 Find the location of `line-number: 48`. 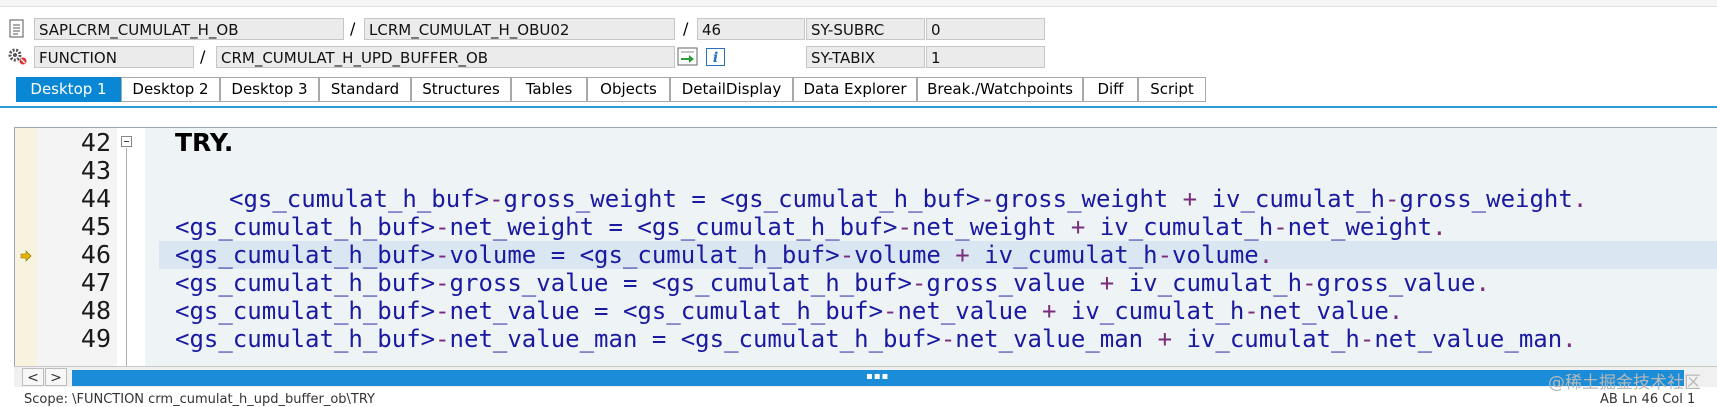

line-number: 48 is located at coordinates (95, 310).